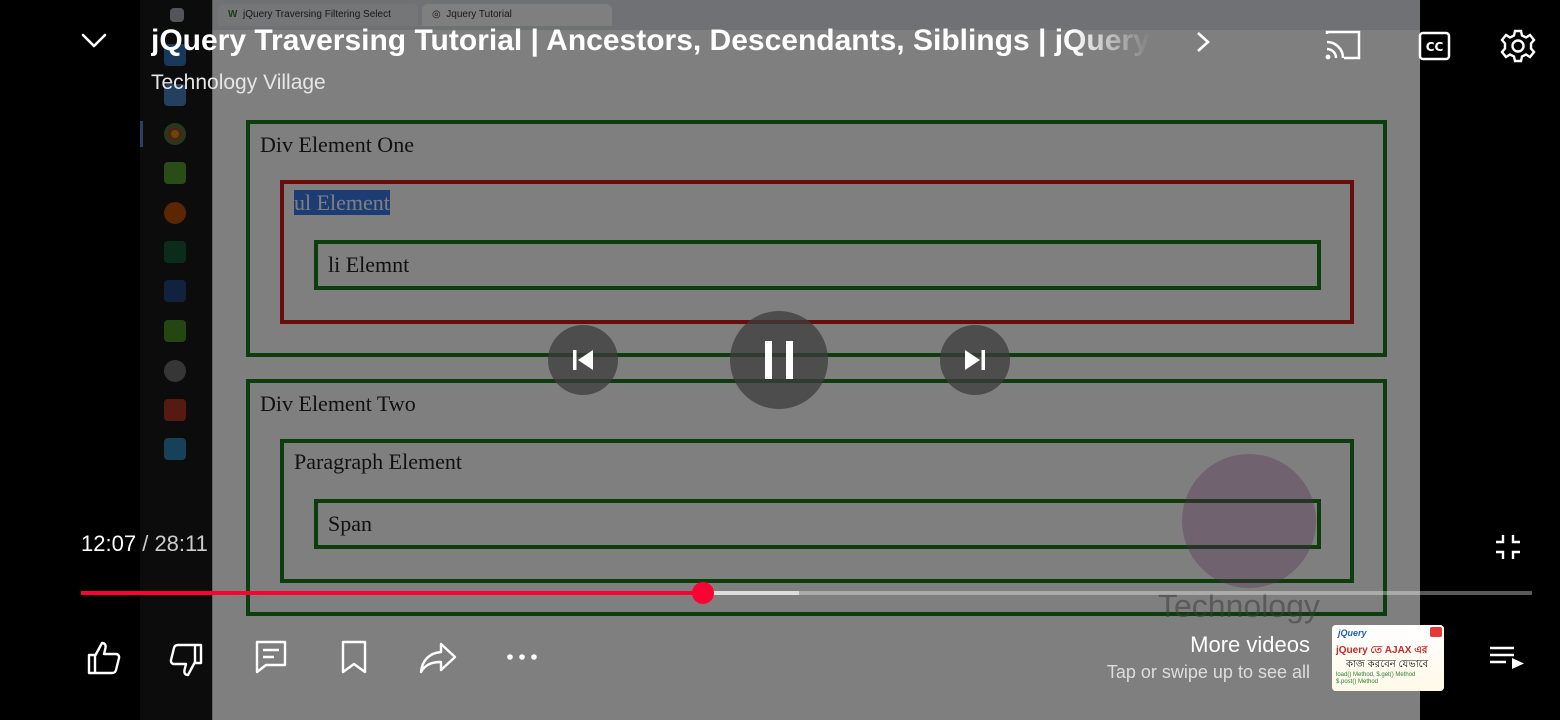 The height and width of the screenshot is (720, 1560). Describe the element at coordinates (1250, 644) in the screenshot. I see `more-videos-title: More videos` at that location.